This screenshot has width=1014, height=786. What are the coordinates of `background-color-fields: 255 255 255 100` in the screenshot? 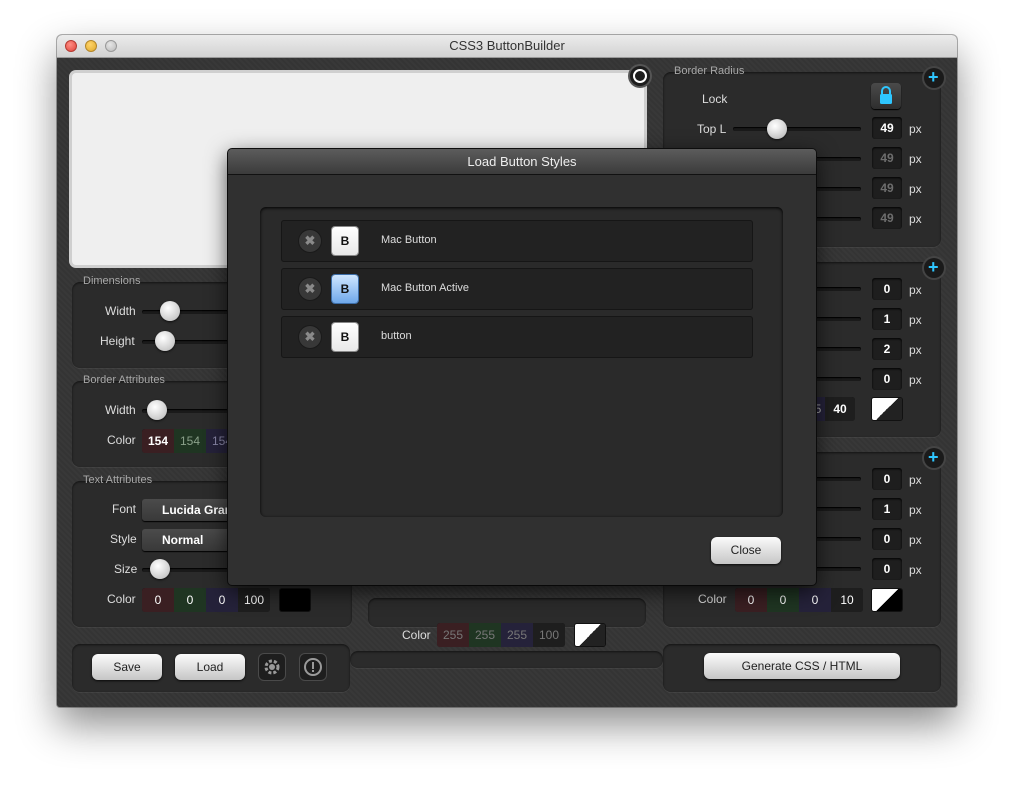 It's located at (501, 635).